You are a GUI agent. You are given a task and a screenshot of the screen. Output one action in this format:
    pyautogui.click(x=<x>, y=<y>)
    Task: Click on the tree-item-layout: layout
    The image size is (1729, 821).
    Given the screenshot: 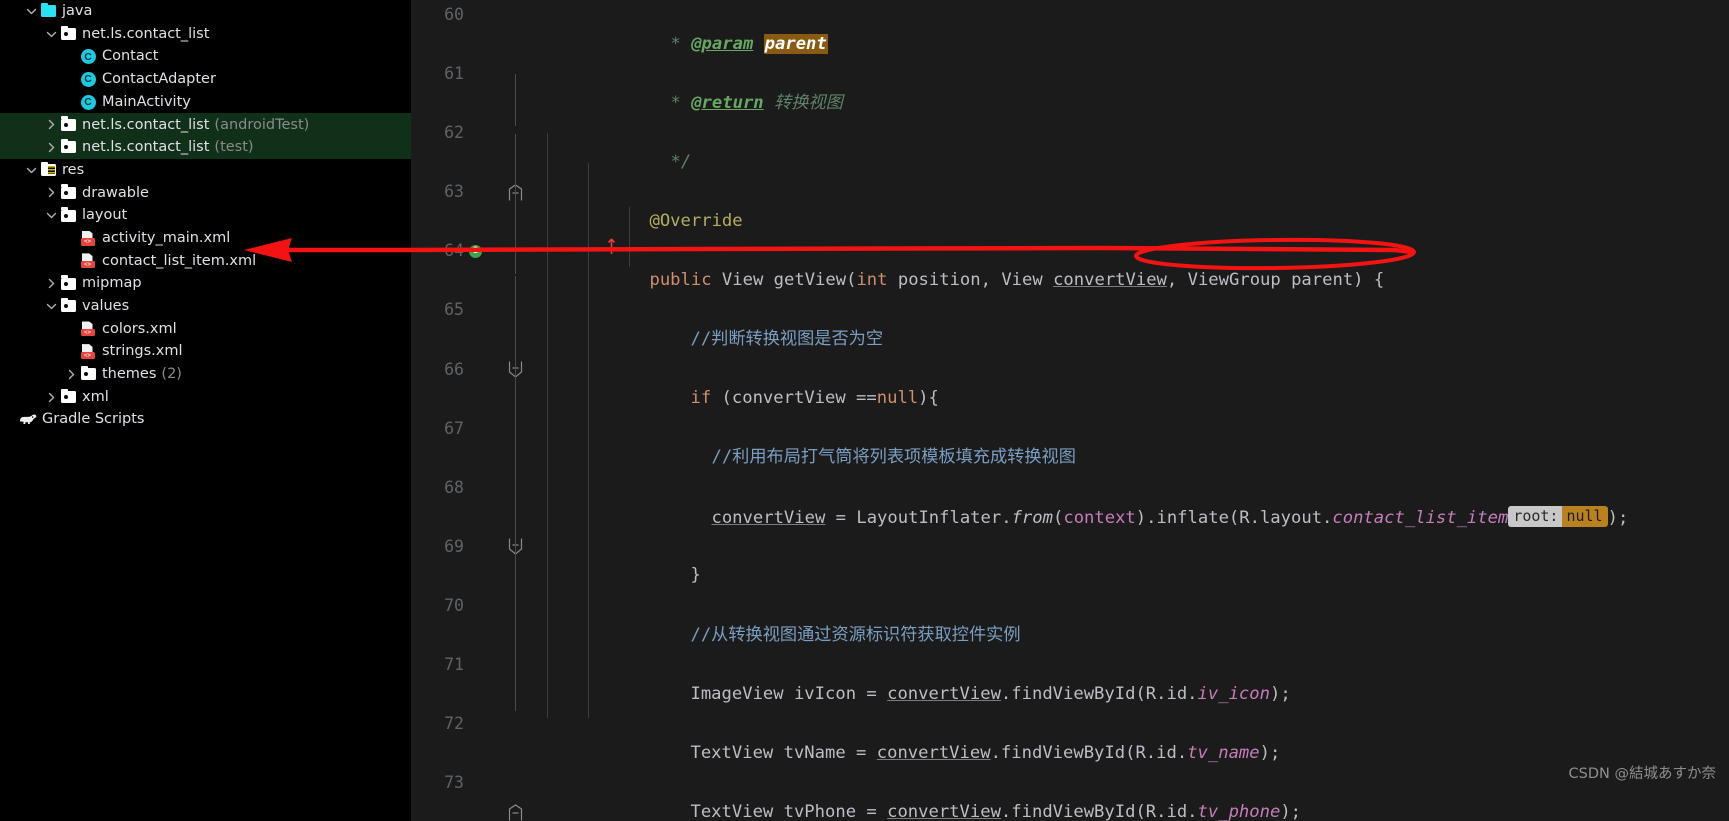 What is the action you would take?
    pyautogui.click(x=205, y=215)
    